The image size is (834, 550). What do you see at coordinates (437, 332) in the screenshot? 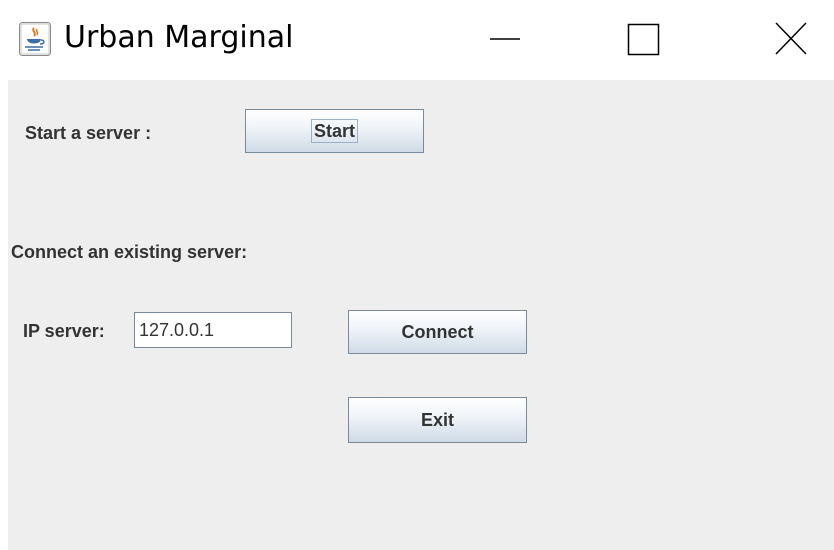
I see `connect-button: Connect` at bounding box center [437, 332].